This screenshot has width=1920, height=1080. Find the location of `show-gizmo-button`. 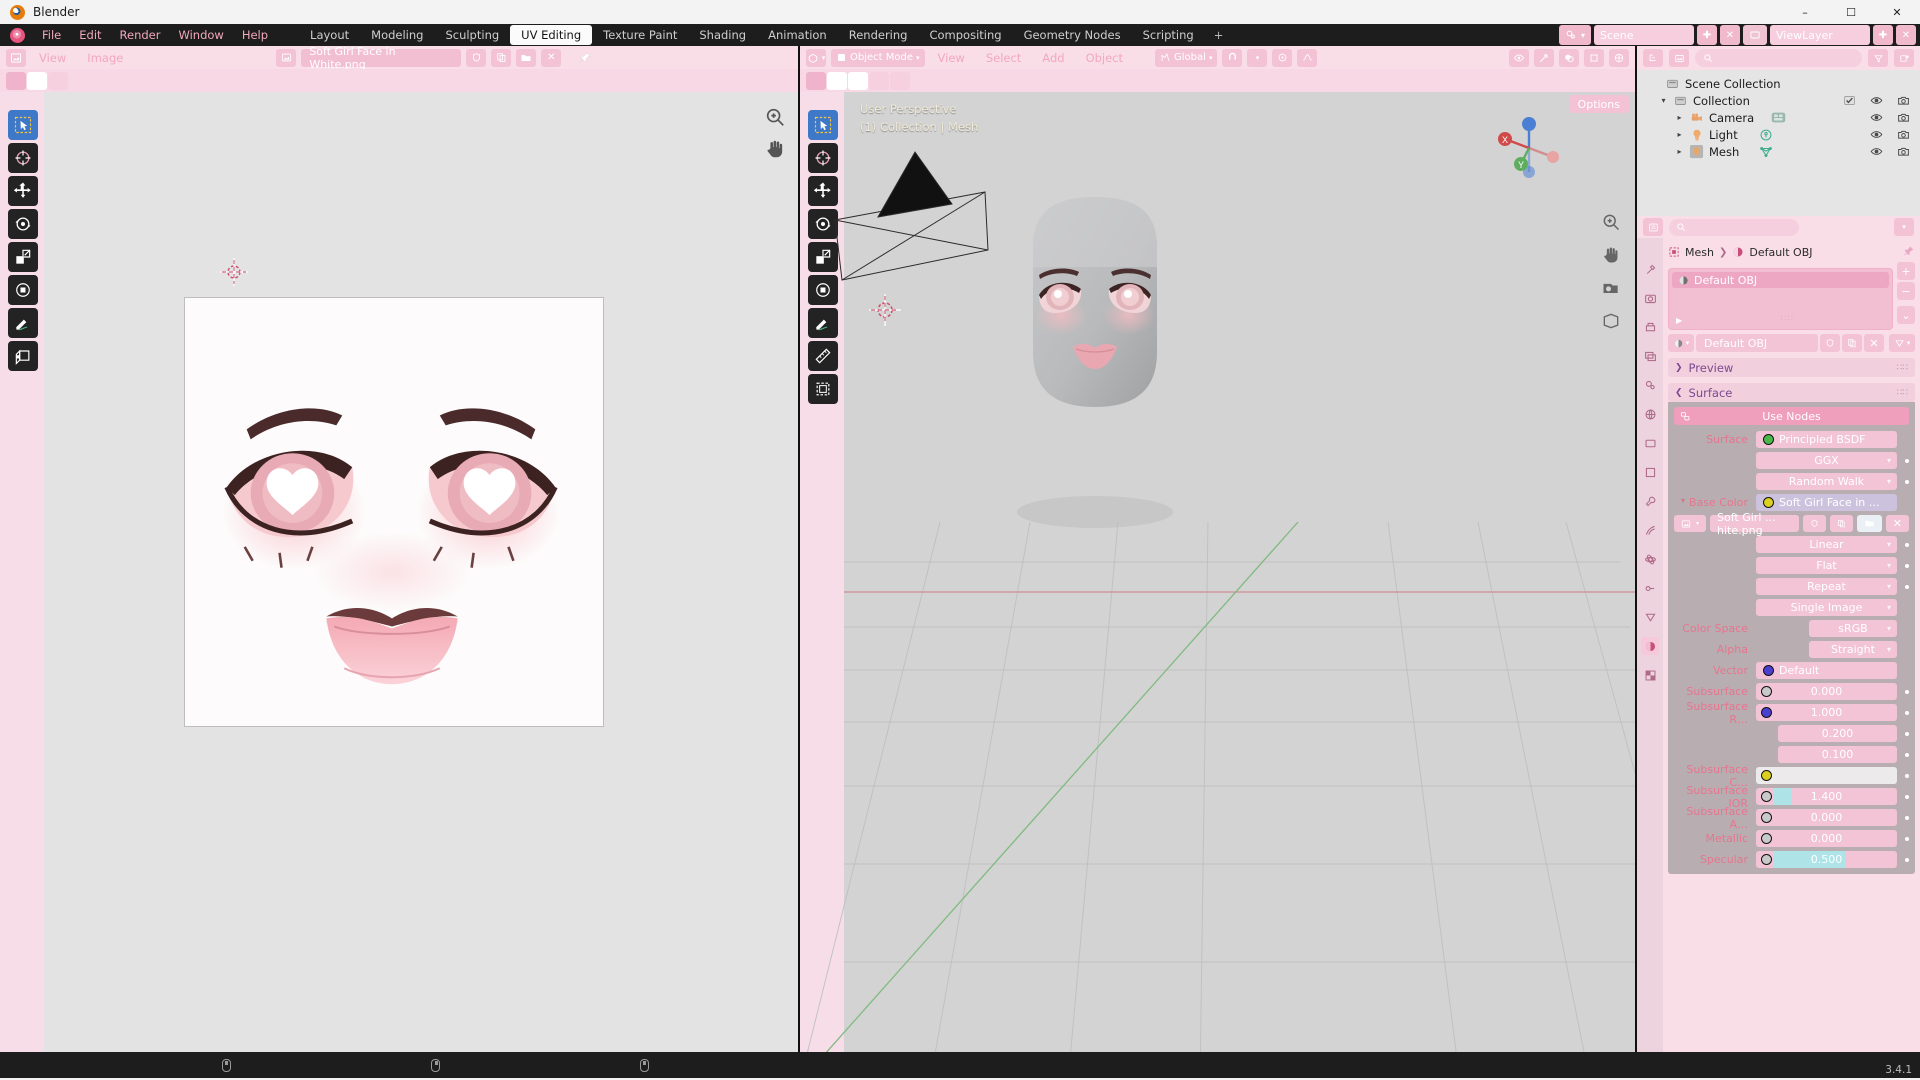

show-gizmo-button is located at coordinates (1544, 57).